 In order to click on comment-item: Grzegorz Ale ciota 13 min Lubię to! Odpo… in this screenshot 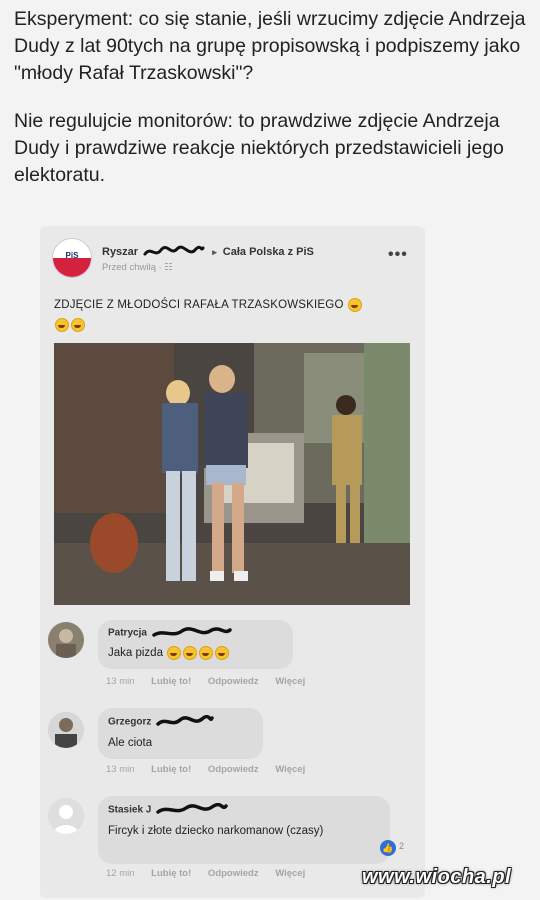, I will do `click(228, 744)`.